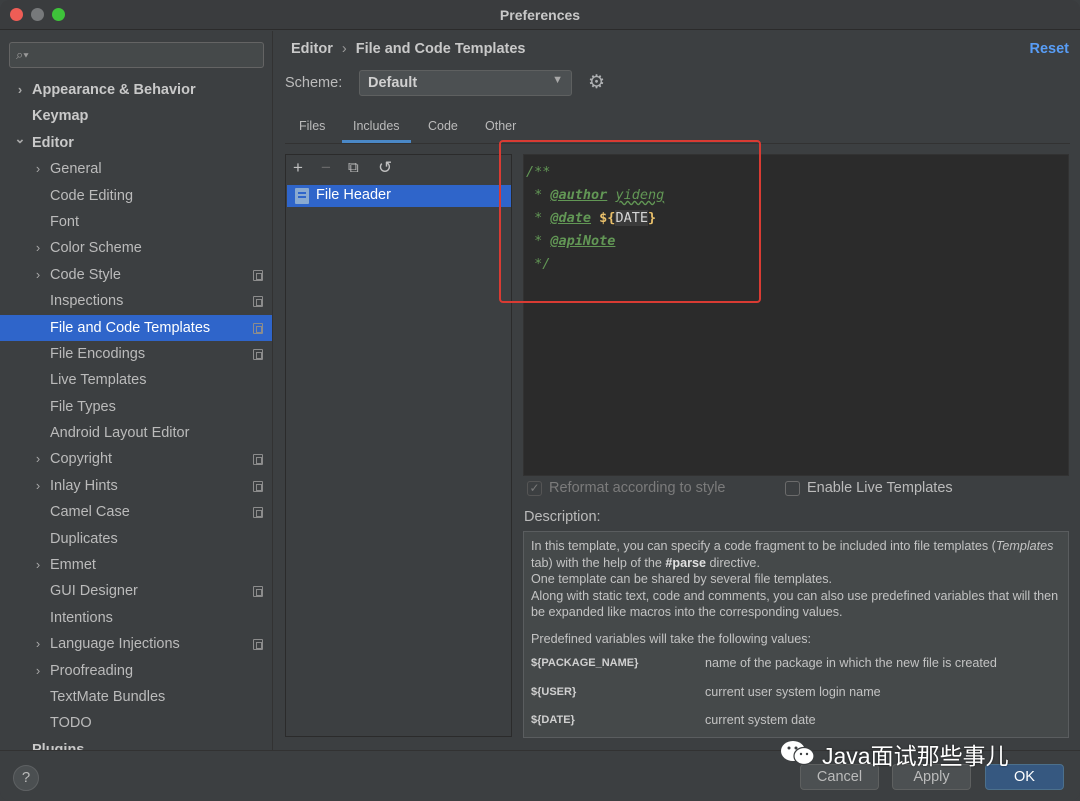 The width and height of the screenshot is (1080, 801). What do you see at coordinates (596, 82) in the screenshot?
I see `gear-icon: ⚙` at bounding box center [596, 82].